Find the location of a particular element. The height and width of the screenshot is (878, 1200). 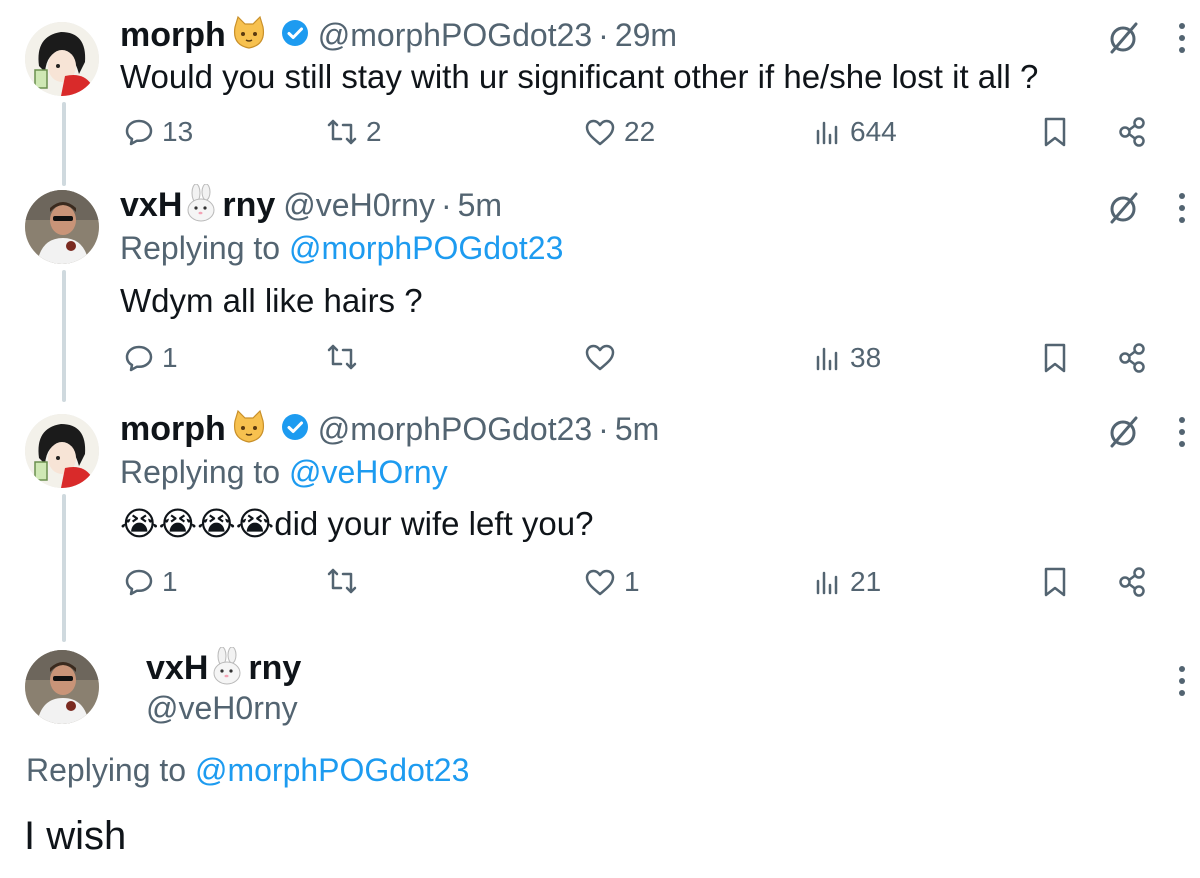

like-button: 22 is located at coordinates (619, 132).